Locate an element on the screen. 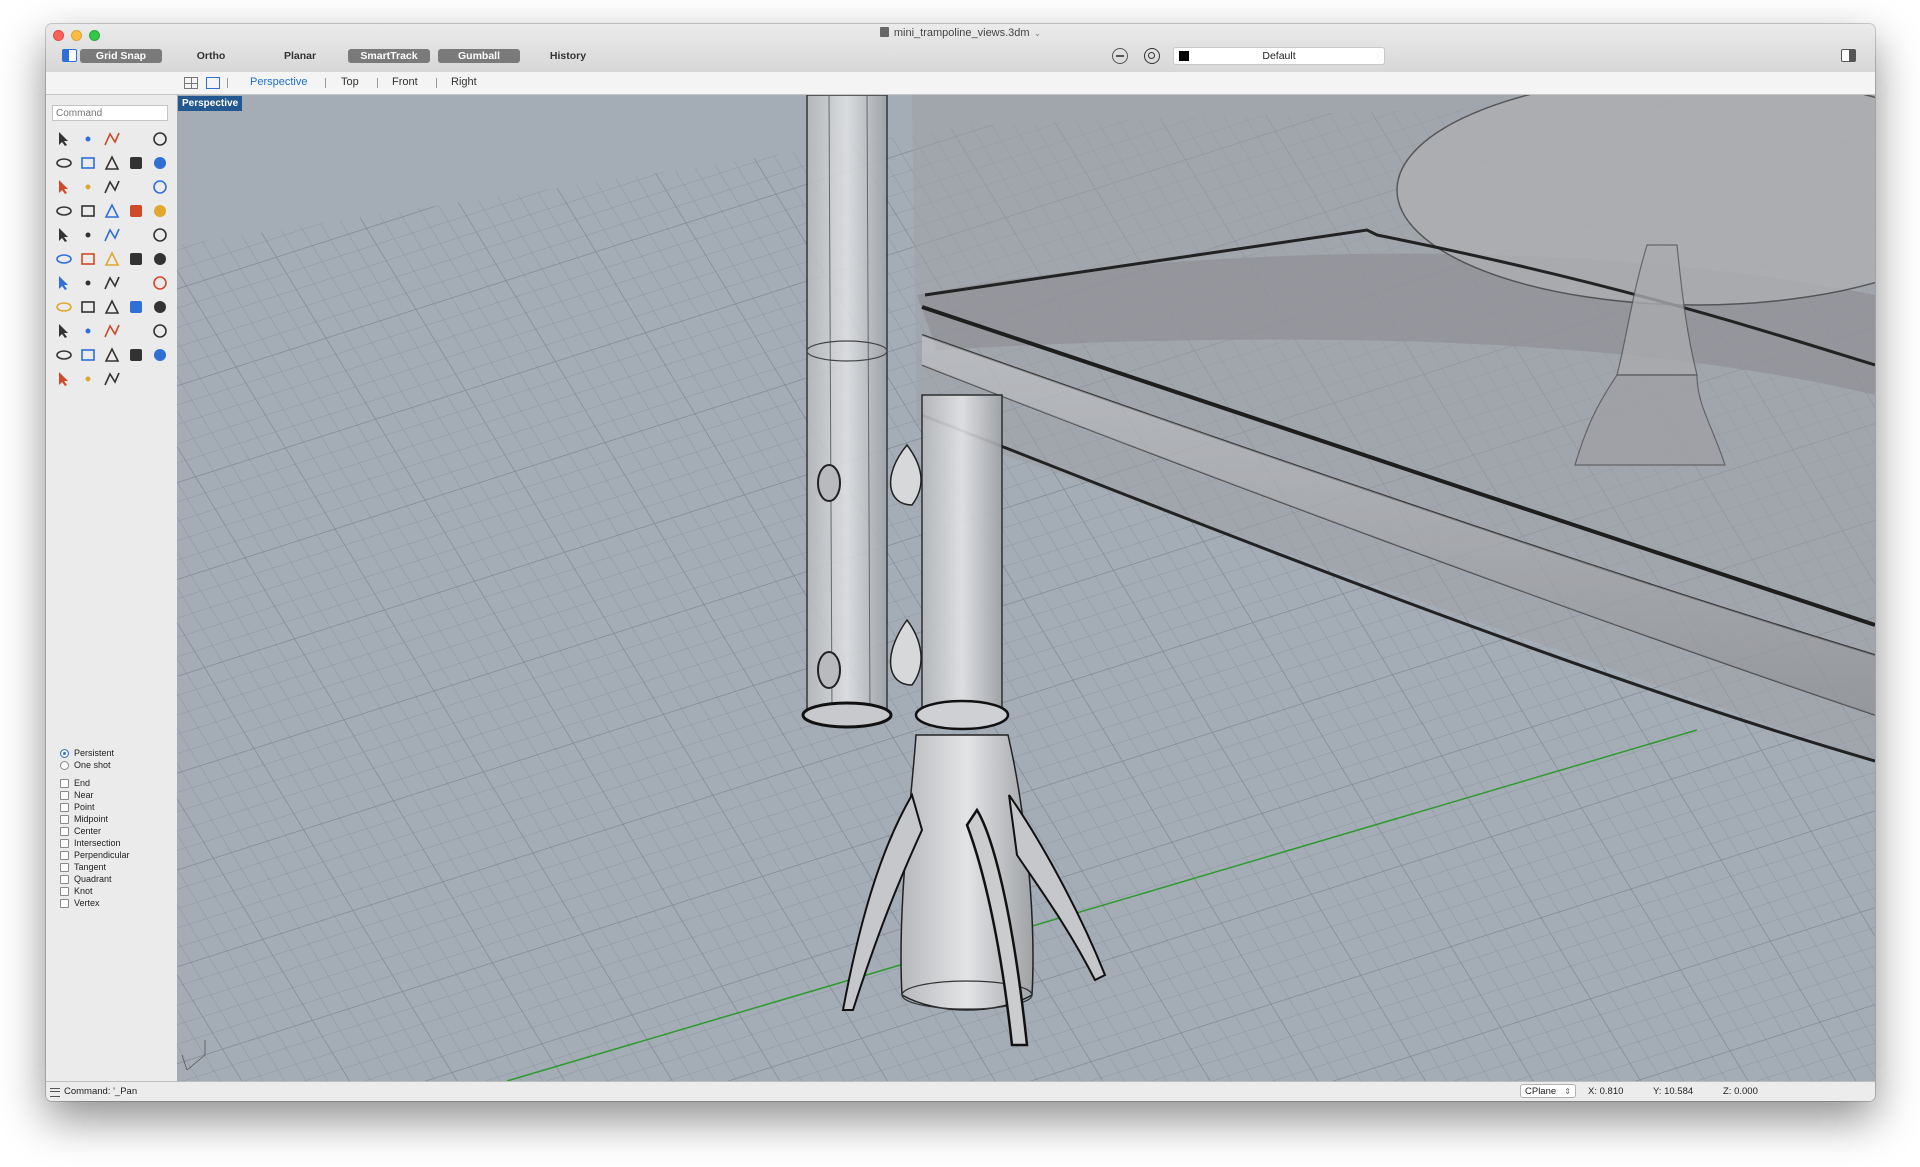 This screenshot has width=1920, height=1167. osnap-intersection: Intersection is located at coordinates (95, 843).